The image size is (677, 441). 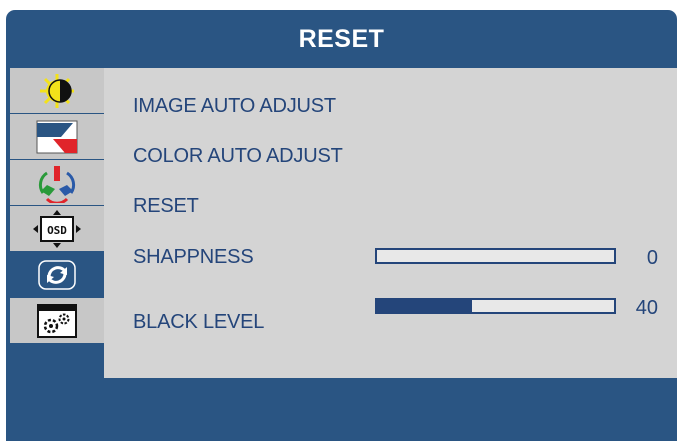 I want to click on tab-color, so click(x=57, y=183).